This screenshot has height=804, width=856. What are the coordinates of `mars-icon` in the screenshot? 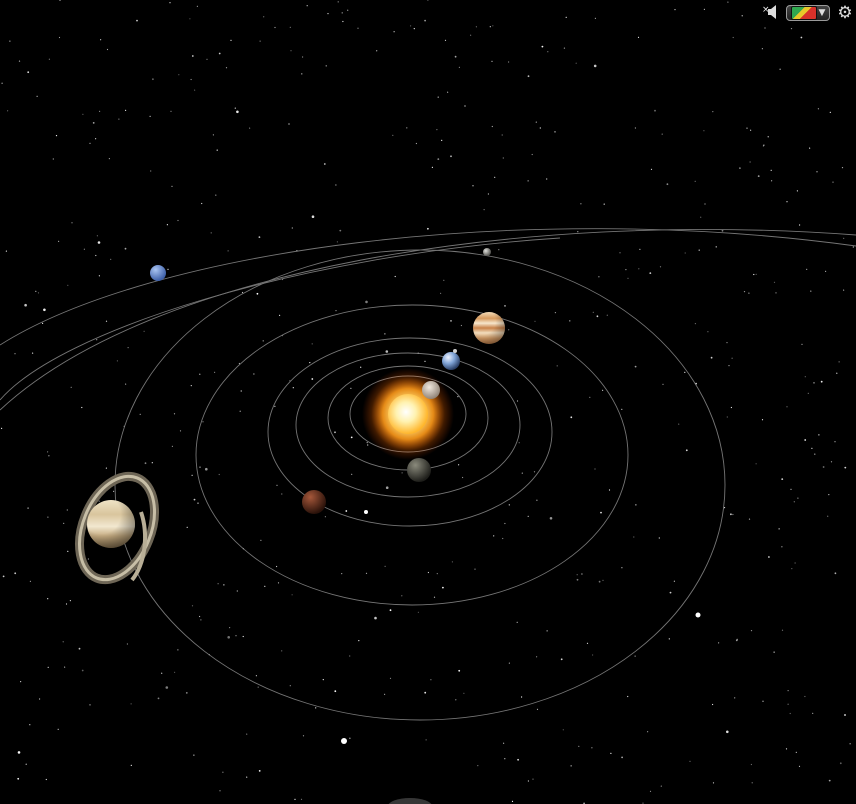 It's located at (314, 502).